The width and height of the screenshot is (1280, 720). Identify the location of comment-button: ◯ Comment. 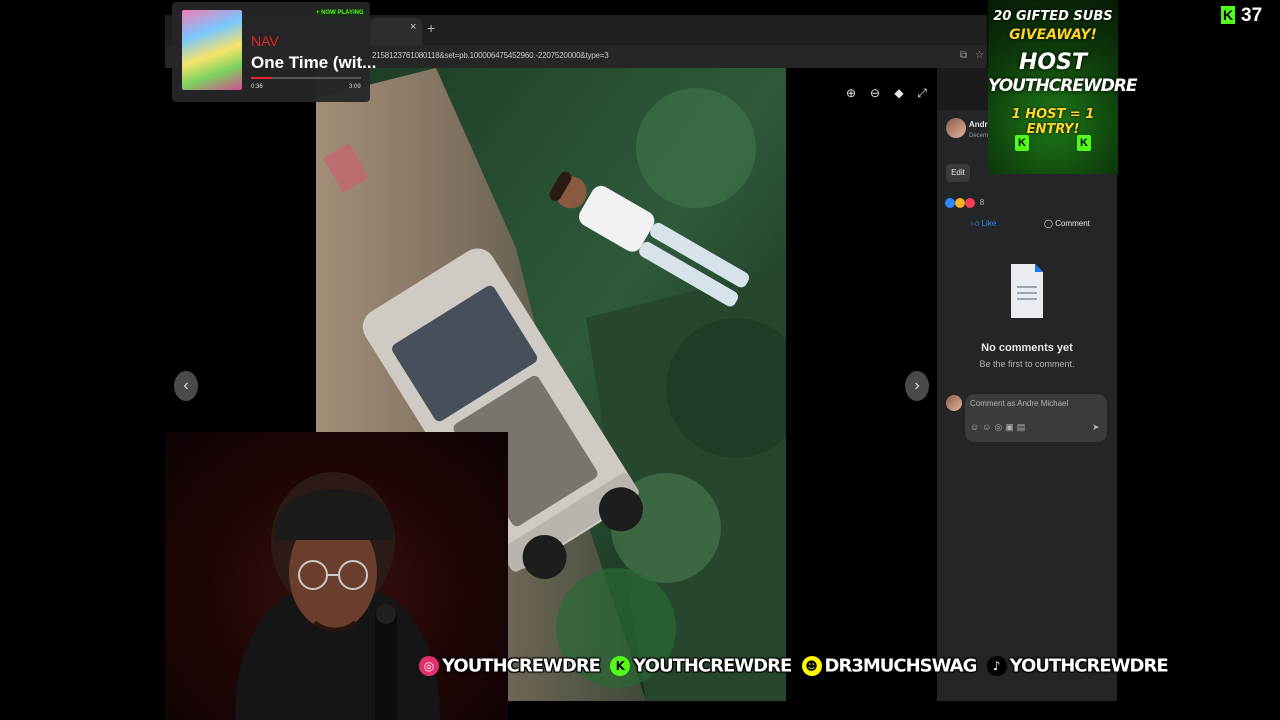
(1067, 223).